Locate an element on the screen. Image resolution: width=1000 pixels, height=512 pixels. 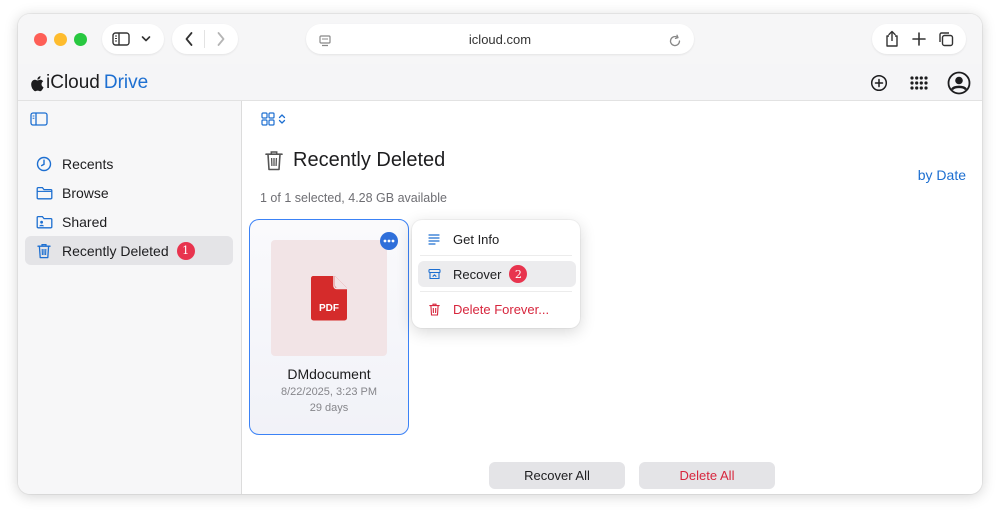
grid-view-icon is located at coordinates (268, 119).